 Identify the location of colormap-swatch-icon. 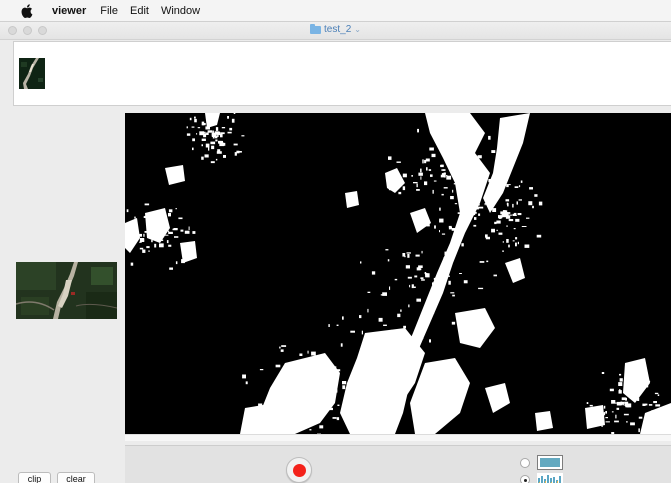
(550, 462).